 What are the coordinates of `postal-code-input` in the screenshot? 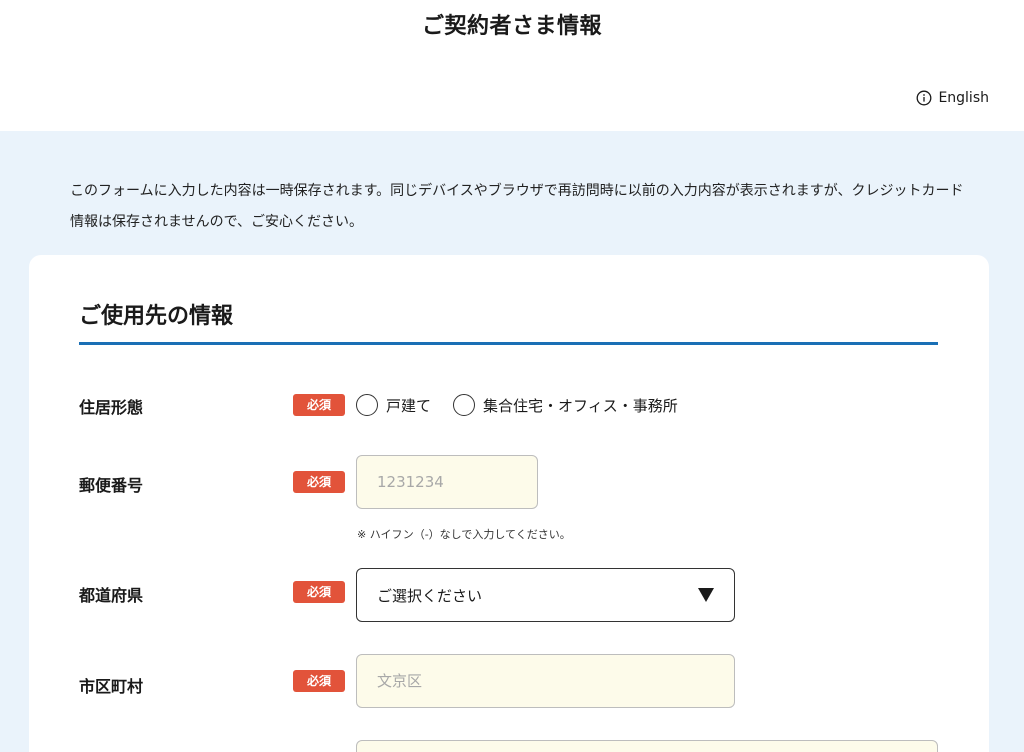 It's located at (447, 482).